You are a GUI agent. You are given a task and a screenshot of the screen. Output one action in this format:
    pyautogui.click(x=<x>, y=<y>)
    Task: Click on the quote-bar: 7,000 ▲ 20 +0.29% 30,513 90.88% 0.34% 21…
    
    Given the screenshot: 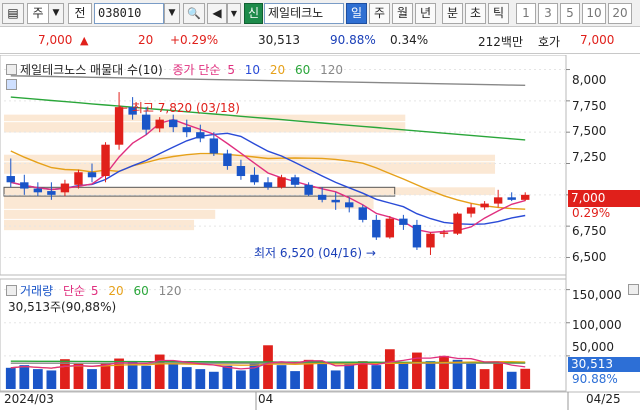 What is the action you would take?
    pyautogui.click(x=320, y=41)
    